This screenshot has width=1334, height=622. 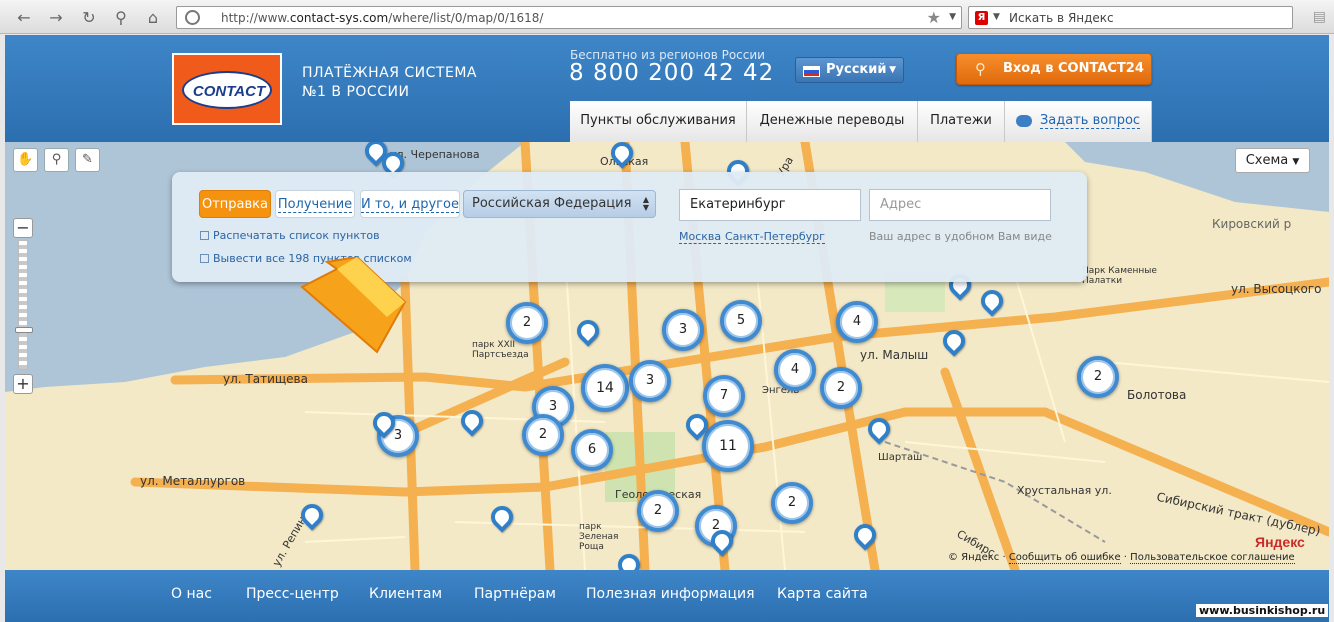 What do you see at coordinates (87, 160) in the screenshot?
I see `ruler-tool-icon: ✎` at bounding box center [87, 160].